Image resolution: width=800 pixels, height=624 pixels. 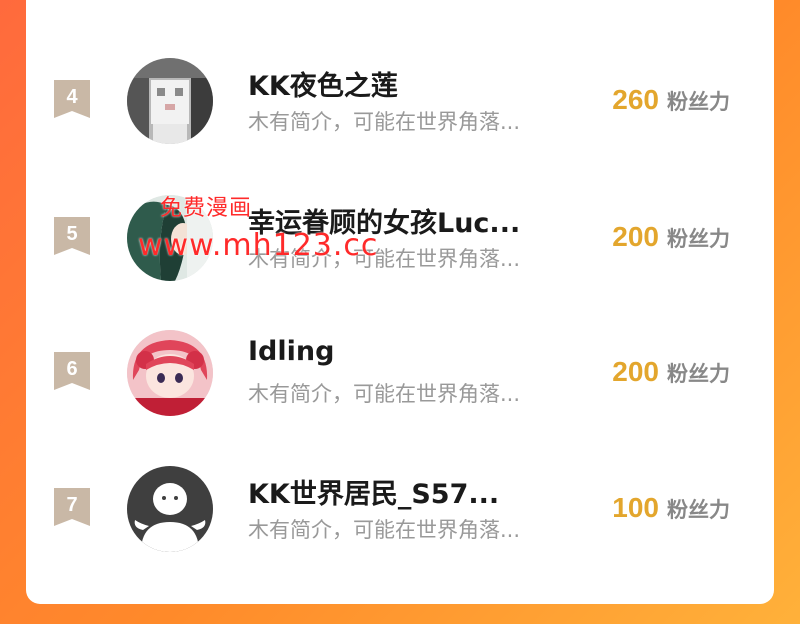 I want to click on rank-number: 5, so click(x=72, y=234).